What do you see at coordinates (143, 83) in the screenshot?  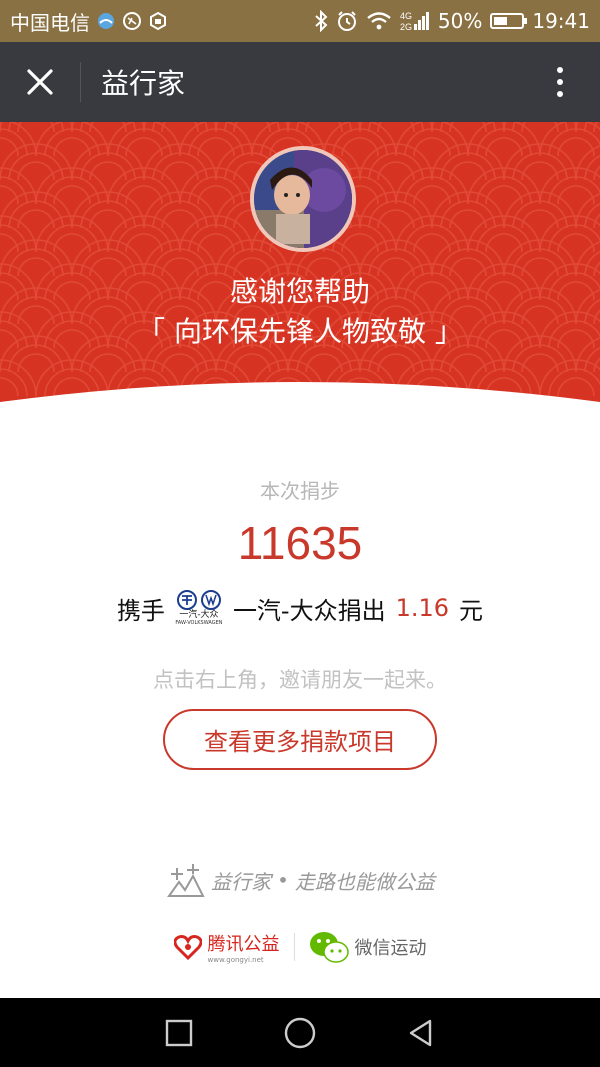 I see `page-title: 益行家` at bounding box center [143, 83].